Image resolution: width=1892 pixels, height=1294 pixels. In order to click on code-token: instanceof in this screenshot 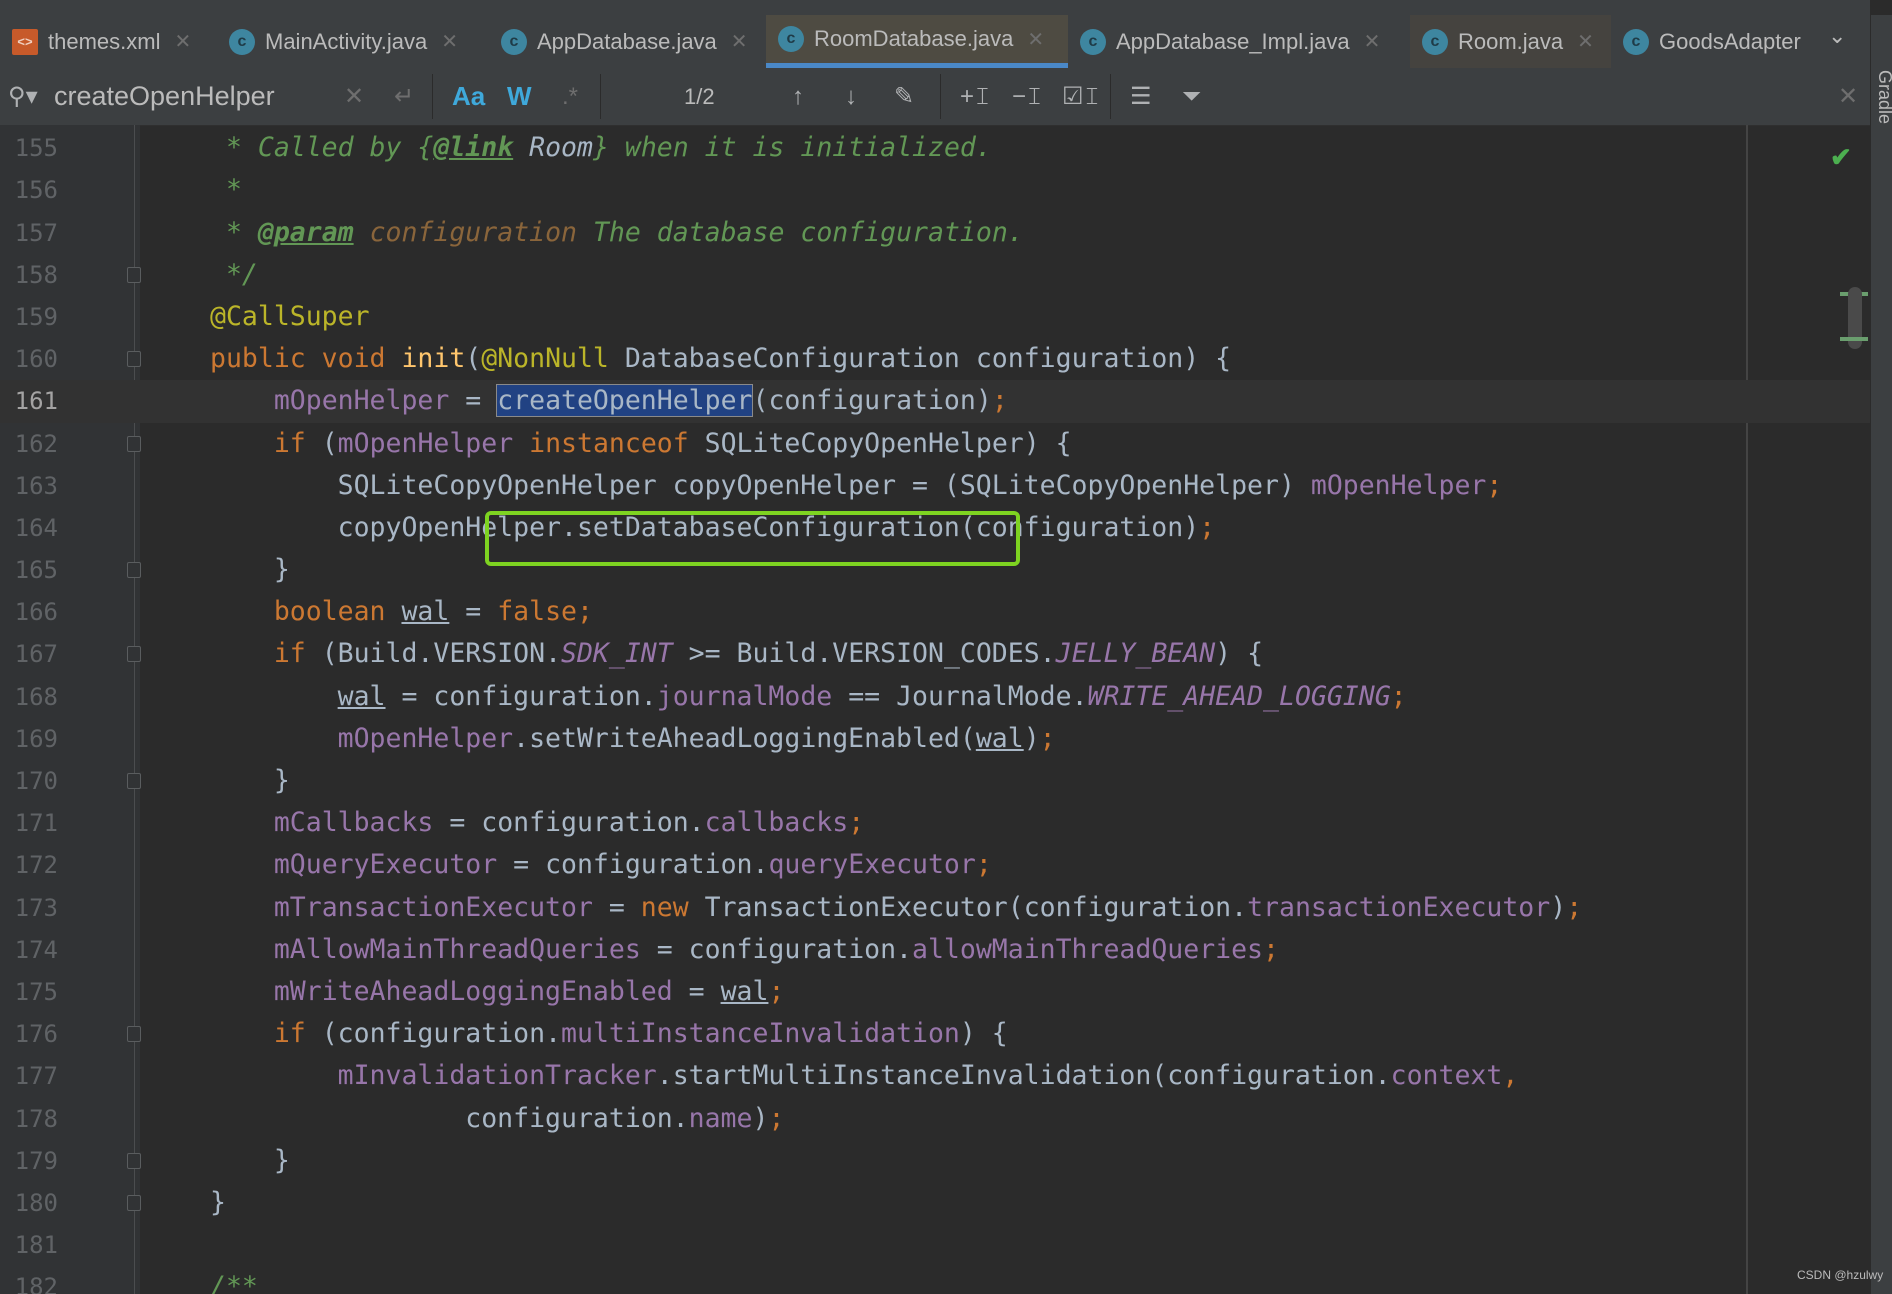, I will do `click(609, 443)`.